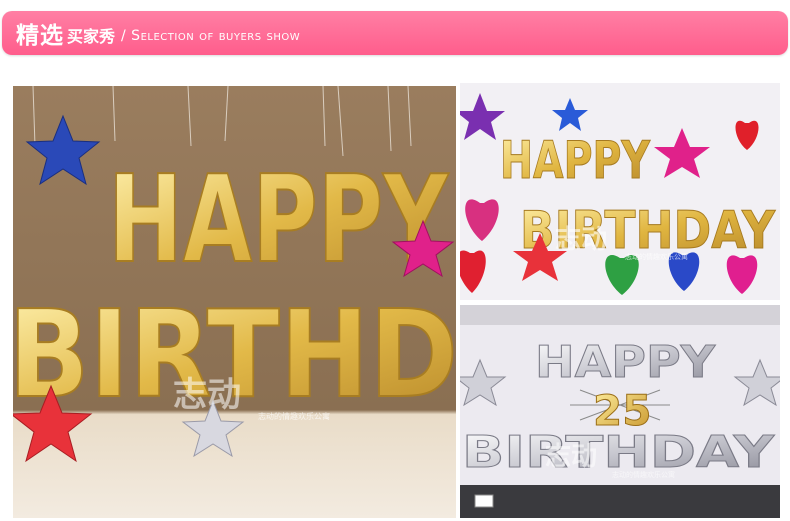 This screenshot has width=790, height=521. I want to click on wall-outlet, so click(484, 501).